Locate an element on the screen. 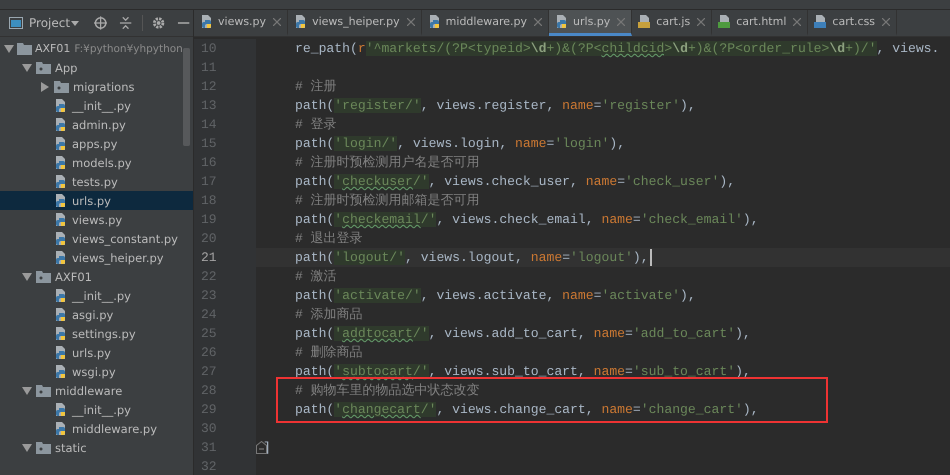 This screenshot has width=950, height=475. tree-item: migrations is located at coordinates (96, 86).